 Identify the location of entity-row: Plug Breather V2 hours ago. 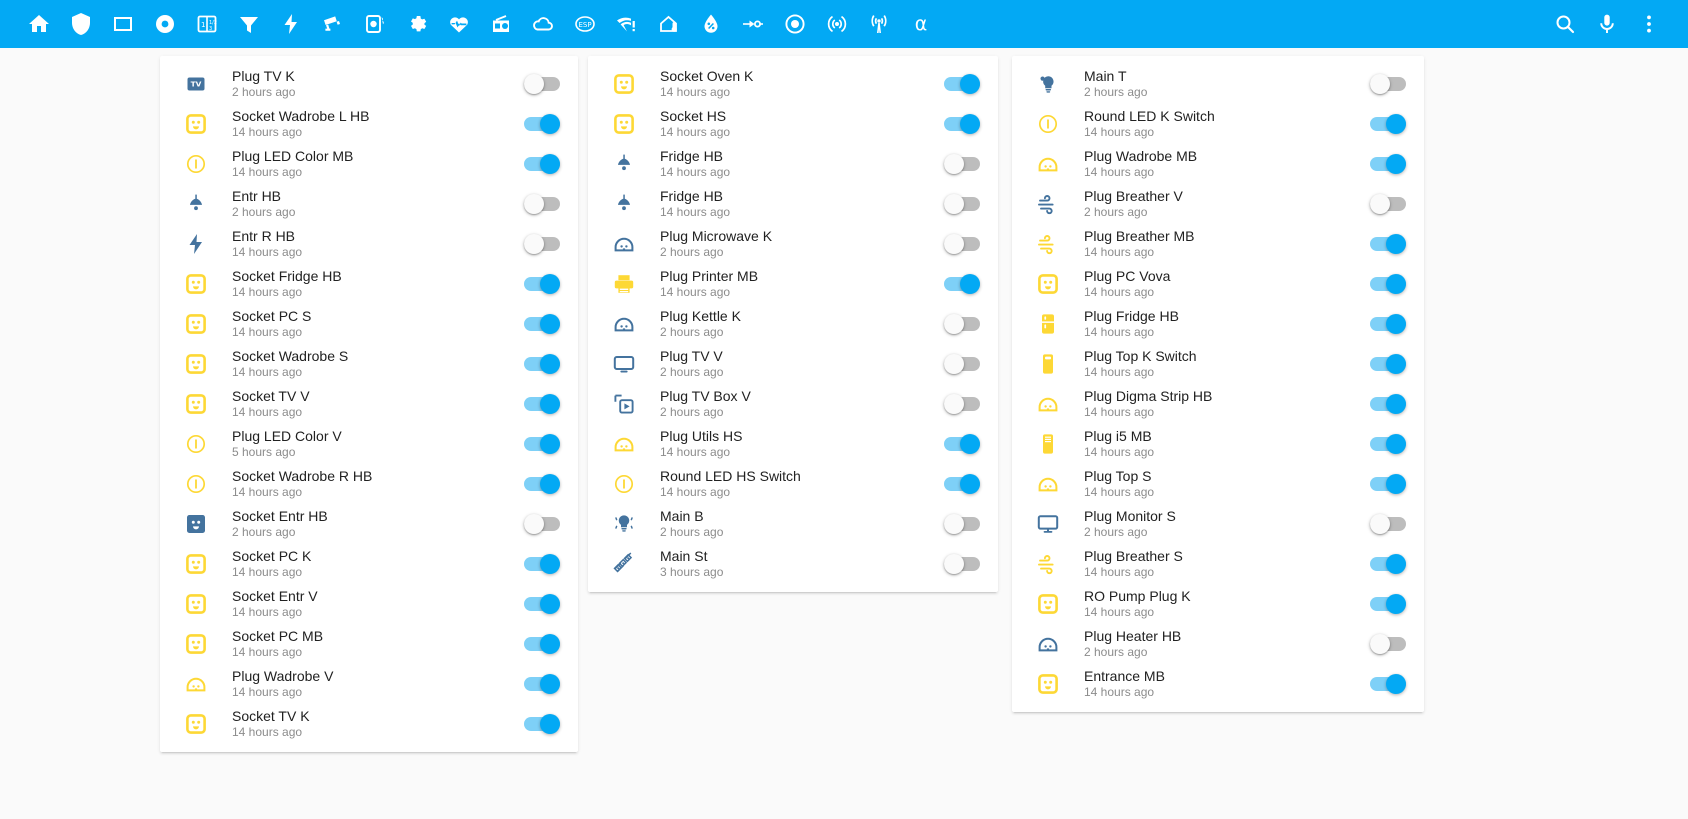
(1218, 204).